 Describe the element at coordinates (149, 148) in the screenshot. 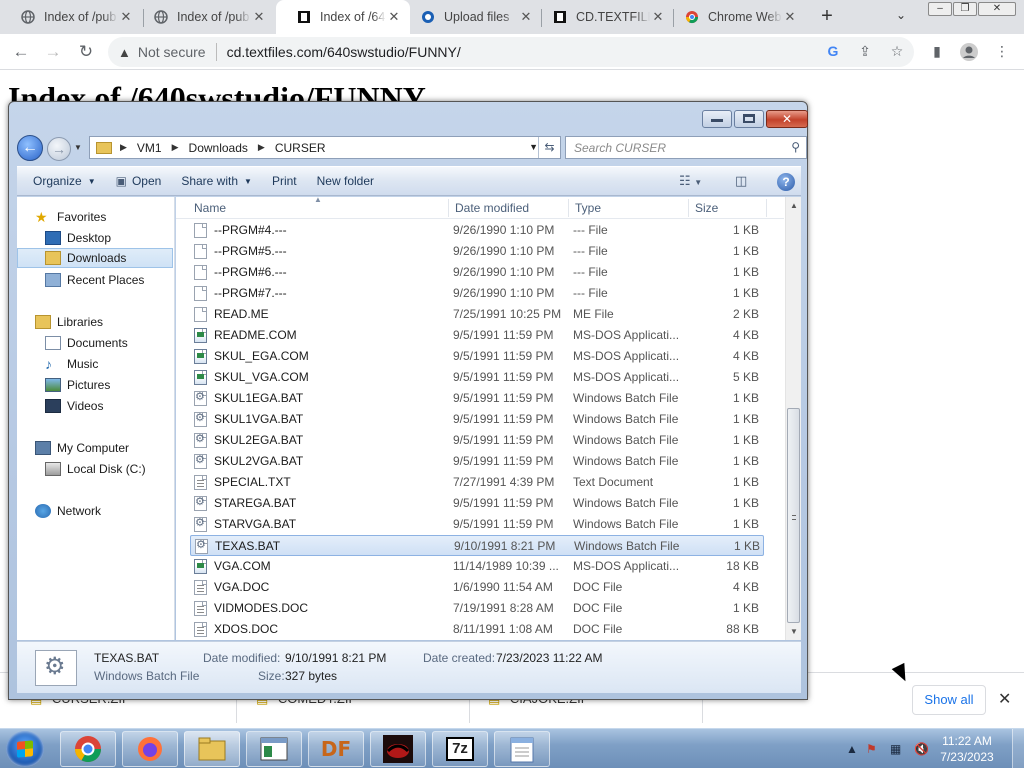

I see `breadcrumb-vm1: VM1` at that location.